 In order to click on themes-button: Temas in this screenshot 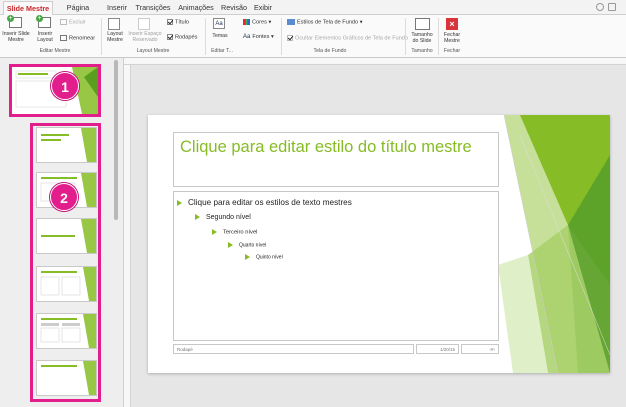, I will do `click(220, 36)`.